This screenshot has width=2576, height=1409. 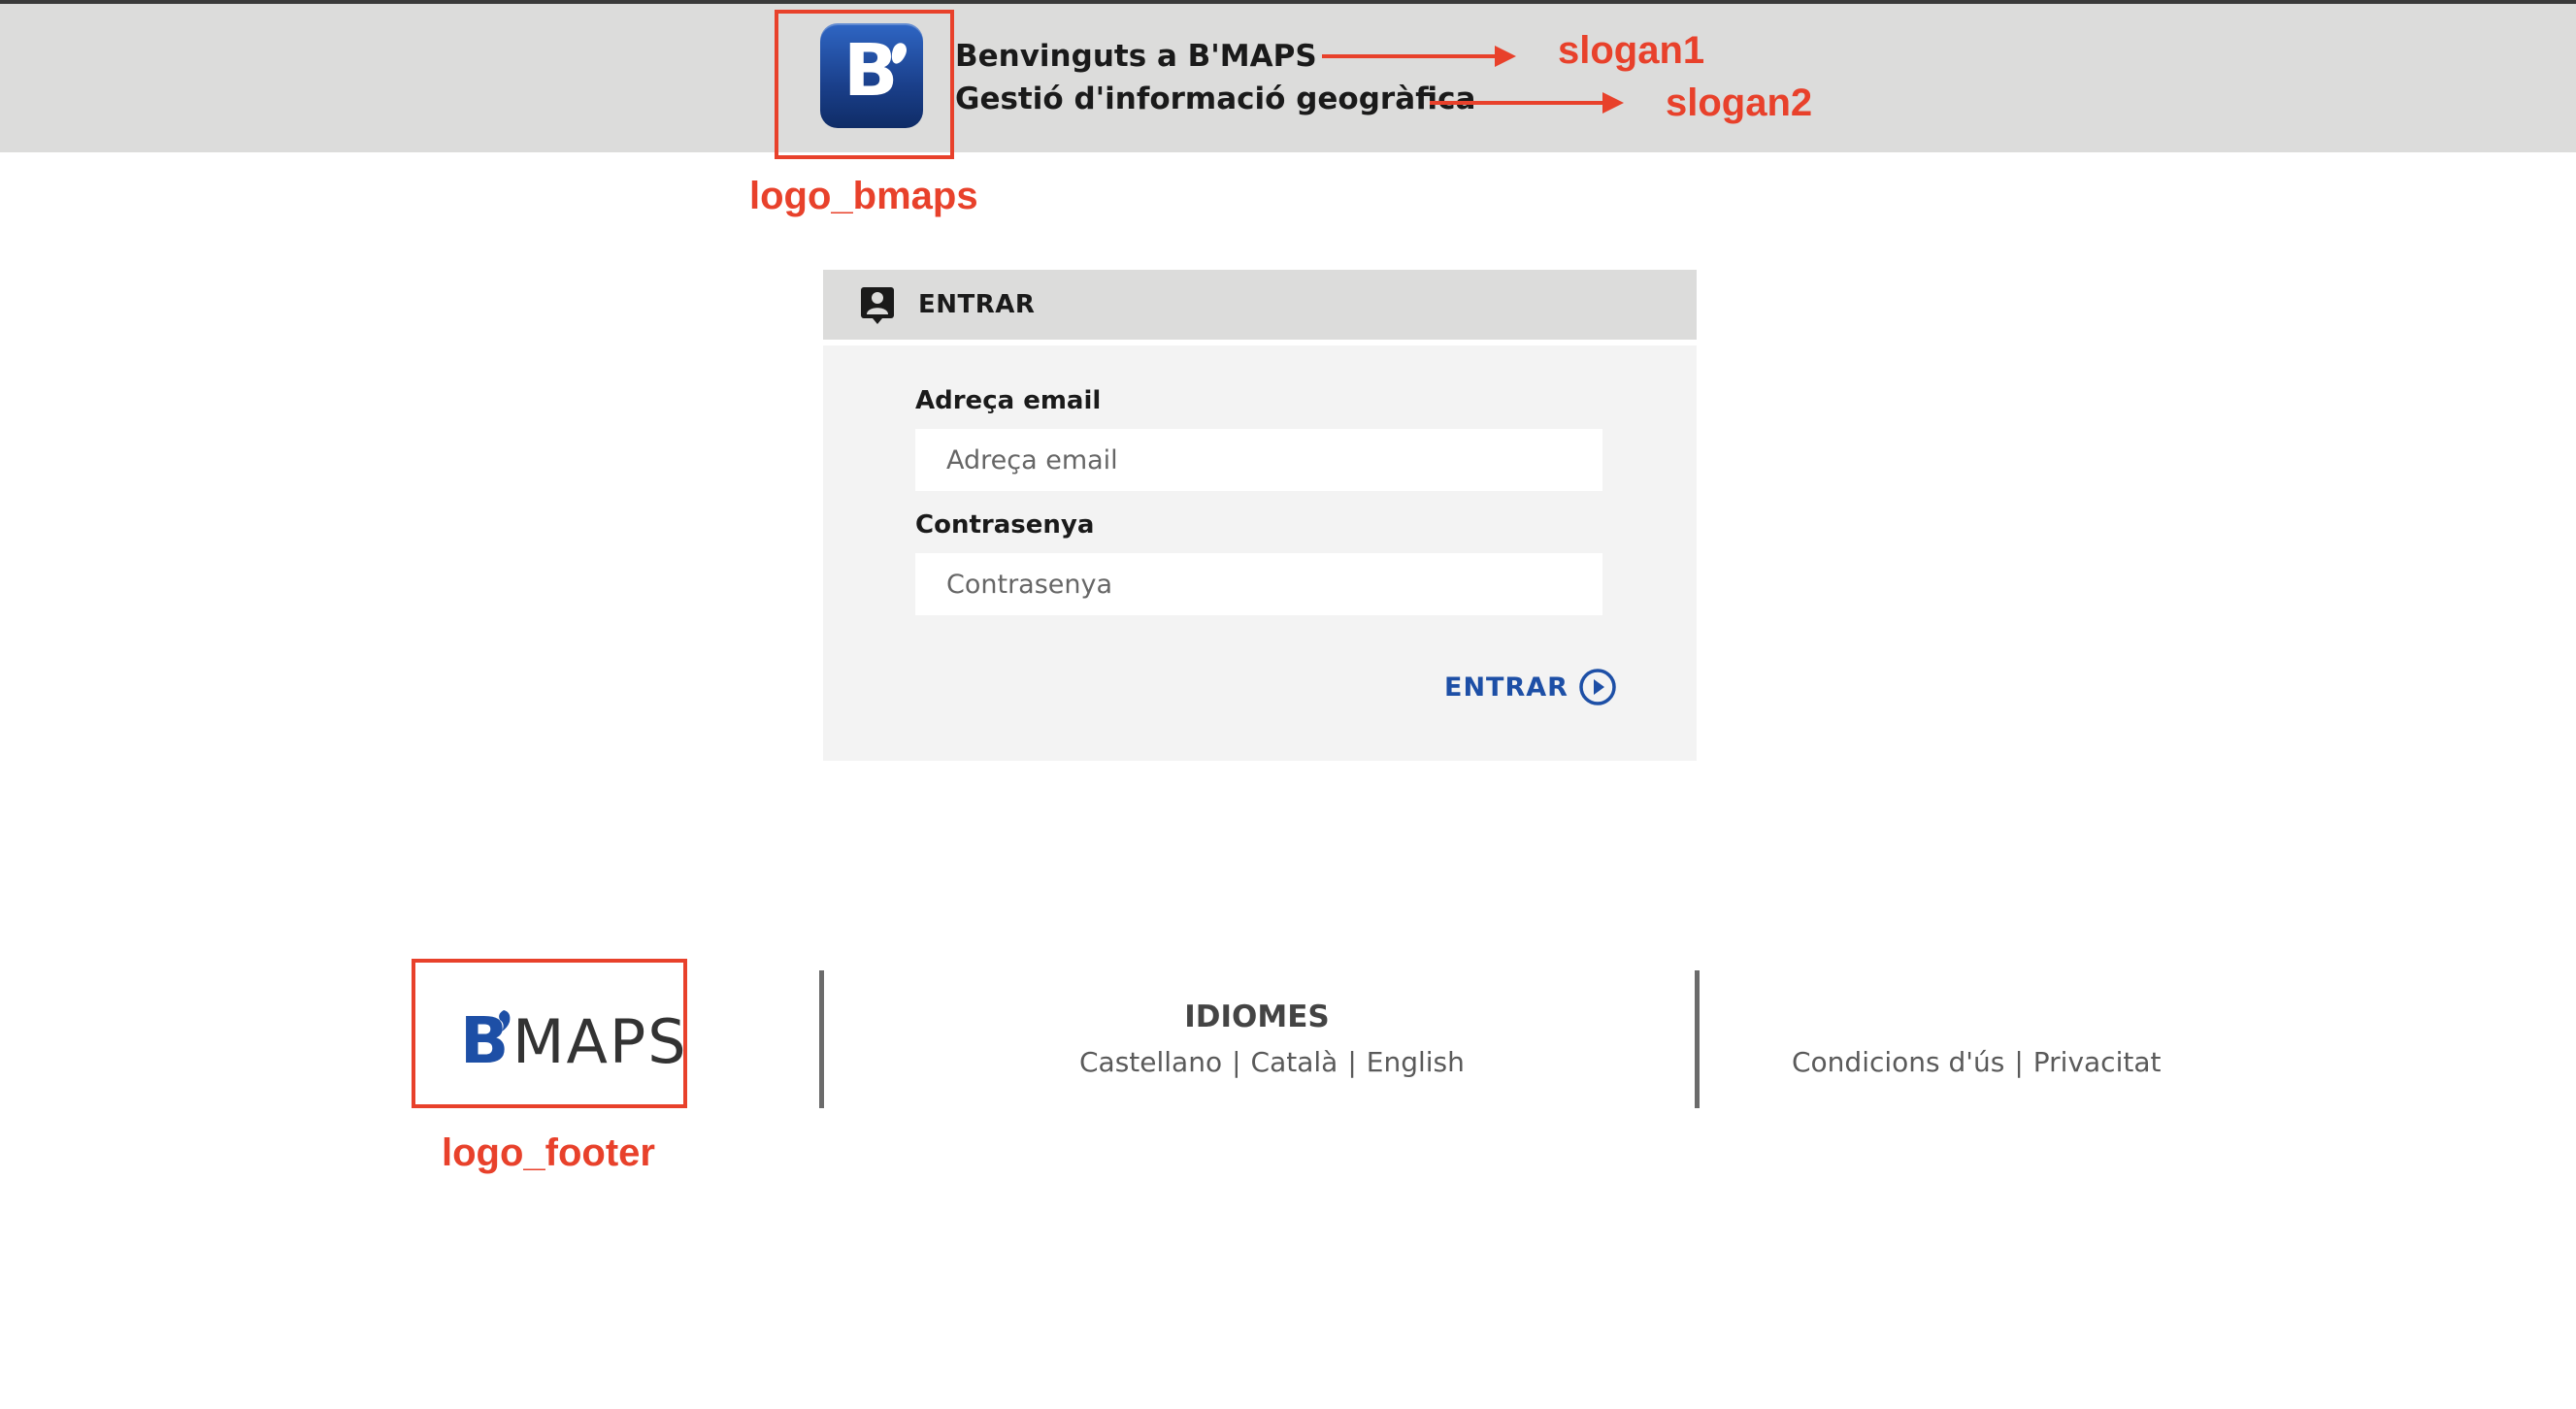 I want to click on bmaps-wordmark-icon: B MAPS, so click(x=573, y=1040).